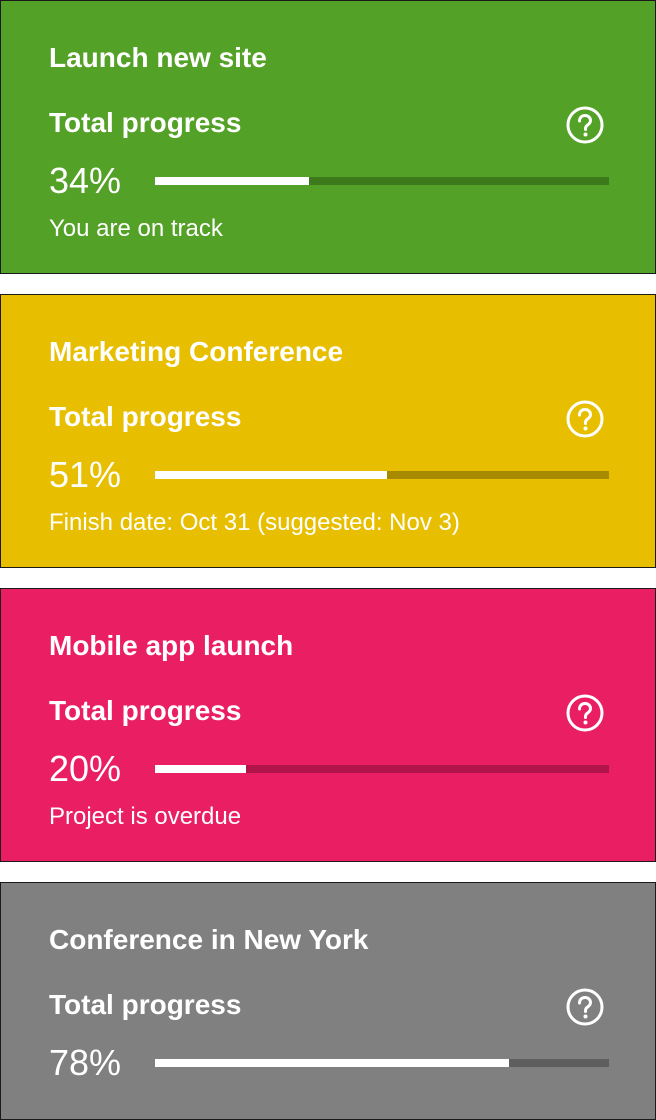  I want to click on card-title: Mobile app launch, so click(171, 645).